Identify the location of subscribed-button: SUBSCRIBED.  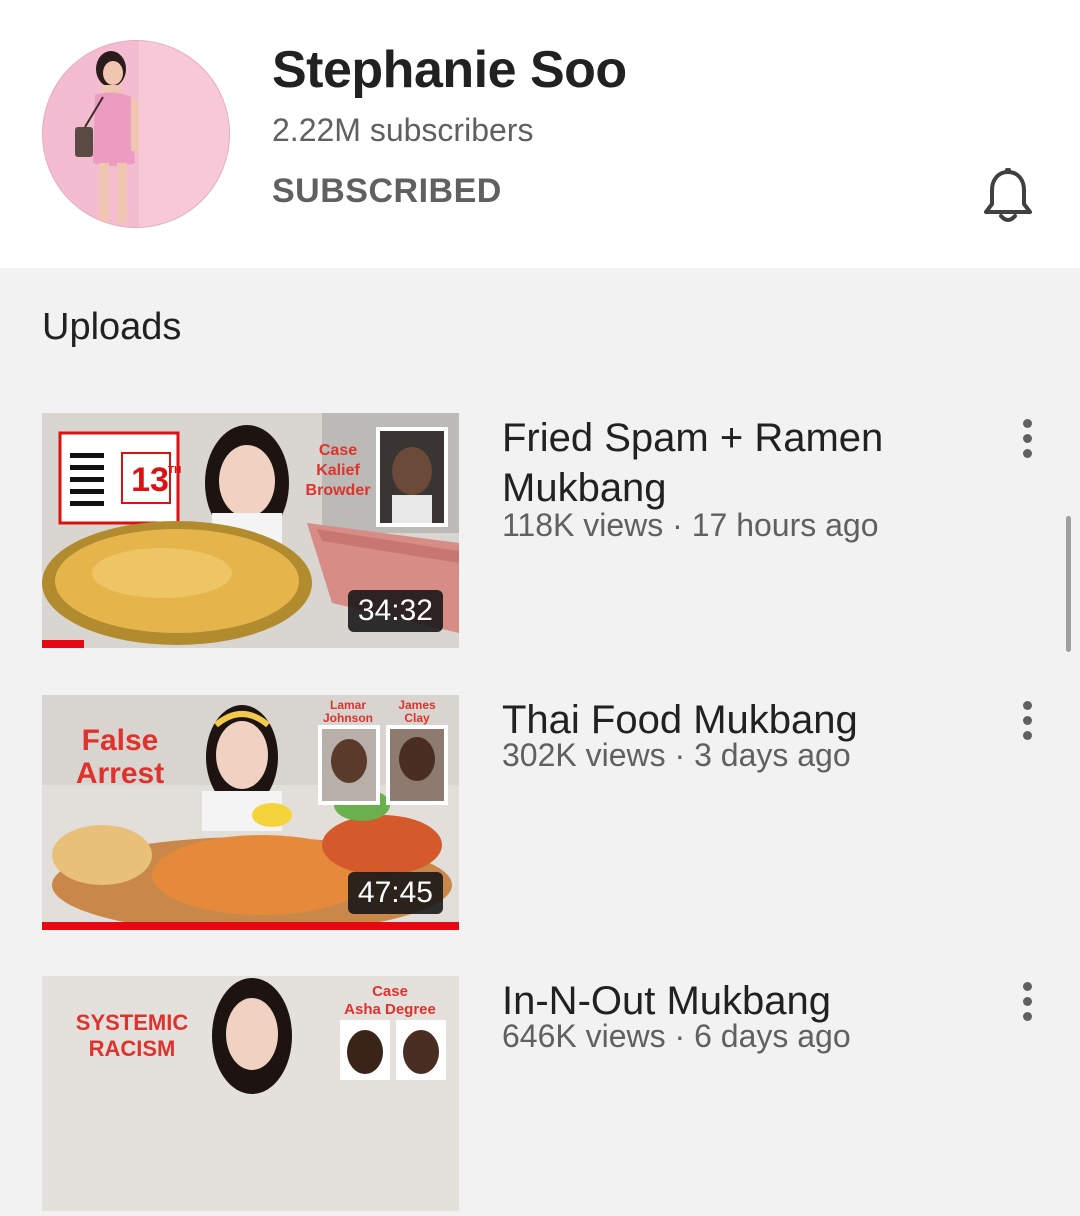
(387, 191).